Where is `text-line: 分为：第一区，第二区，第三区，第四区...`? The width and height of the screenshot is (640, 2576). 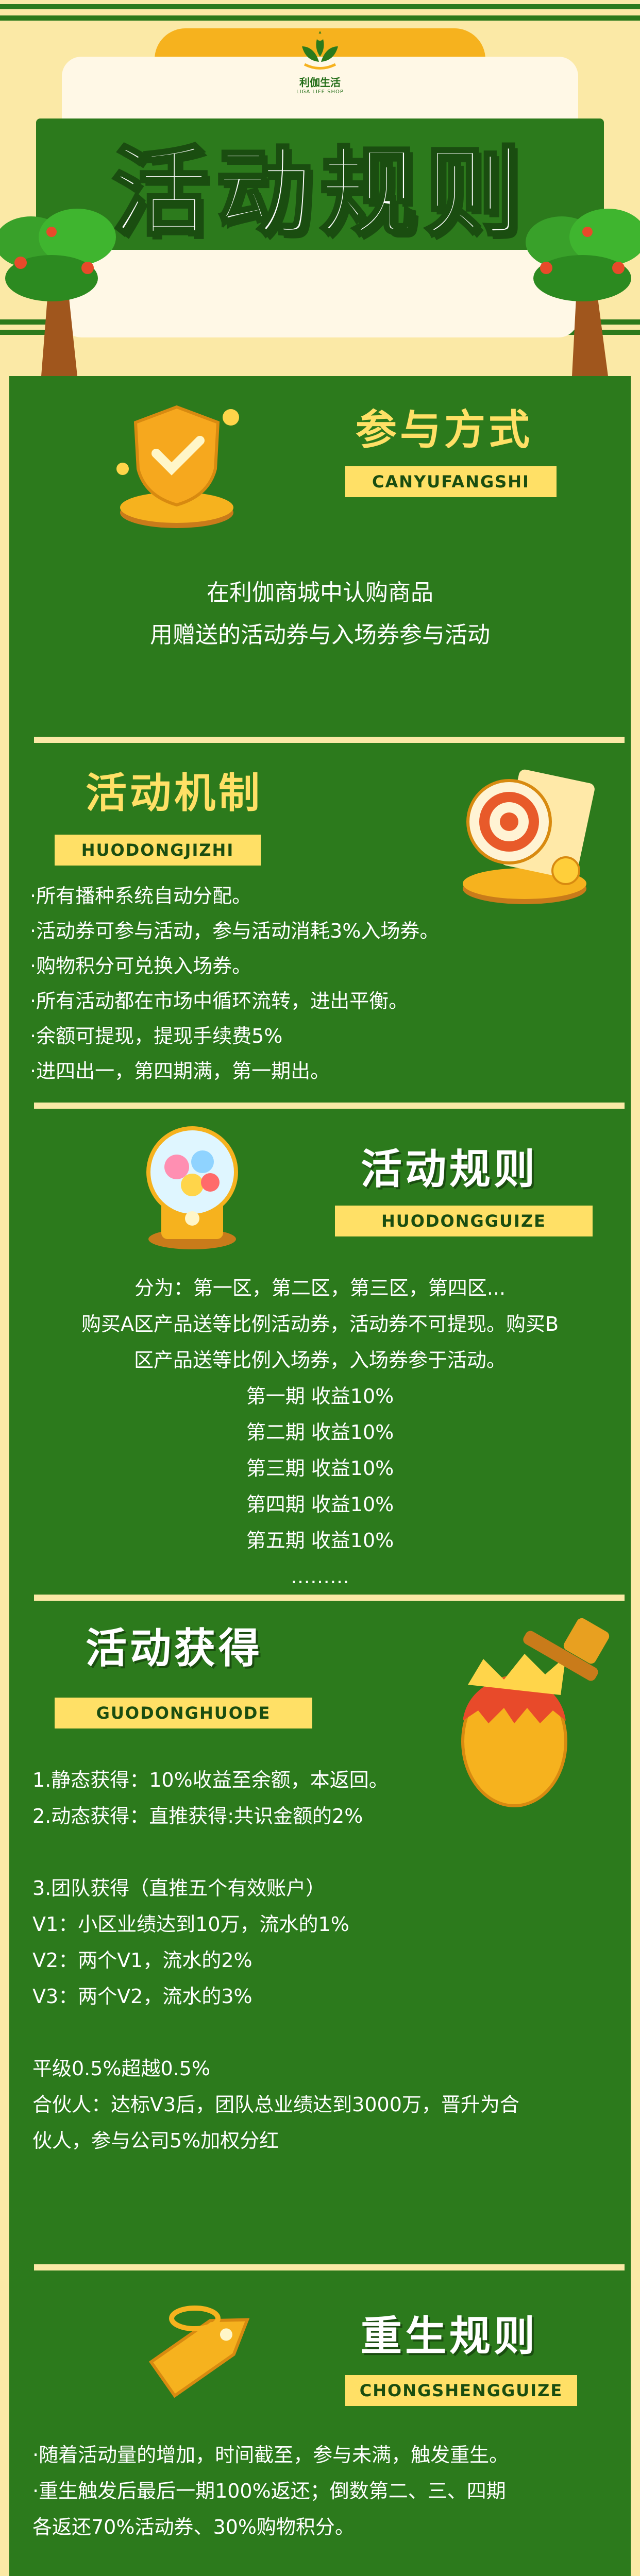 text-line: 分为：第一区，第二区，第三区，第四区... is located at coordinates (320, 1288).